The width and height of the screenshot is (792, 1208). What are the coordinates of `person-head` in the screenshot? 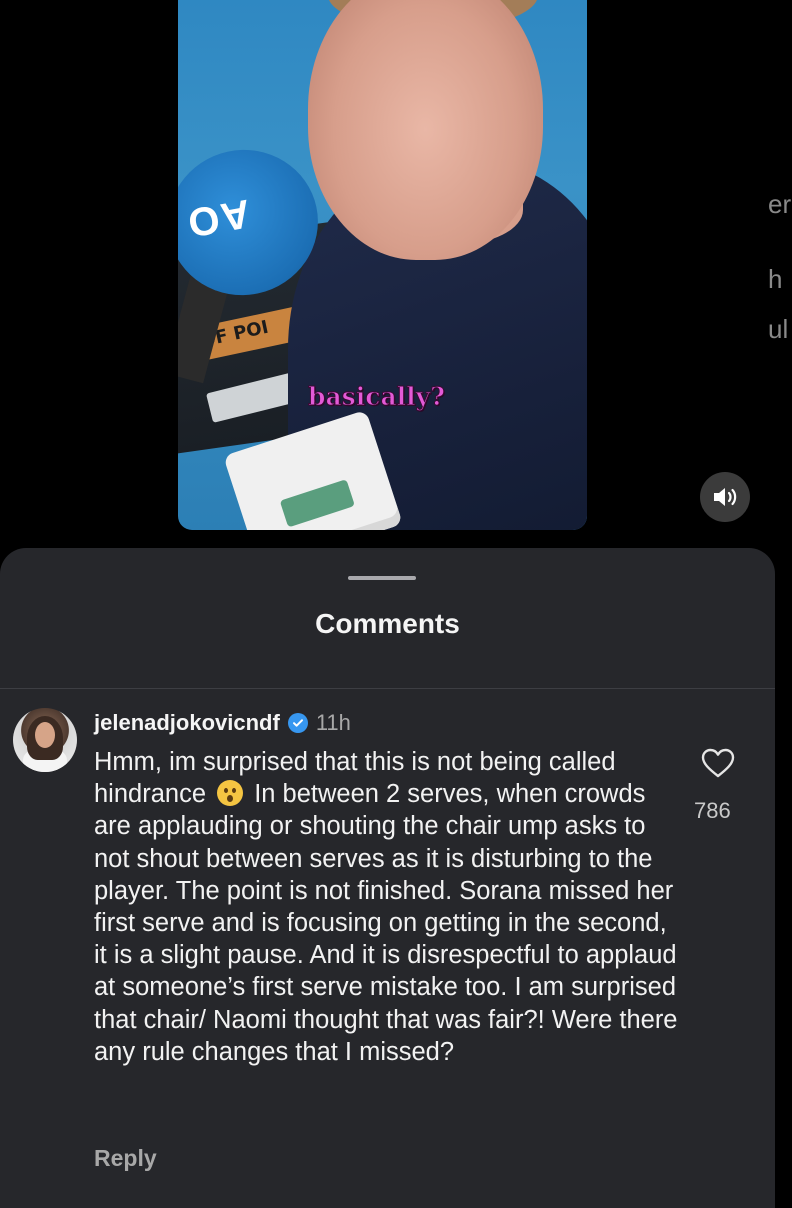 It's located at (425, 130).